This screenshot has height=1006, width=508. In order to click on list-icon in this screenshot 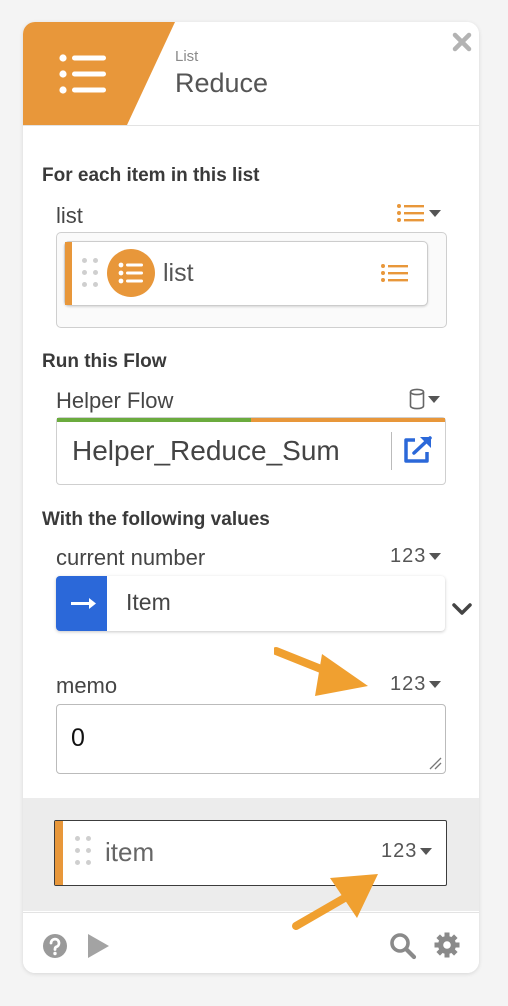, I will do `click(84, 74)`.